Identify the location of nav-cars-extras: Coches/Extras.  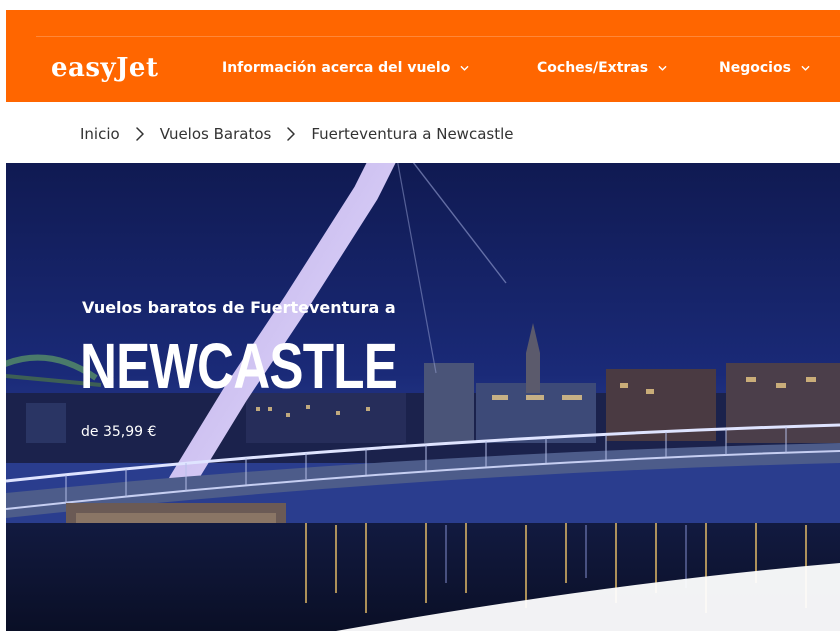
(602, 68).